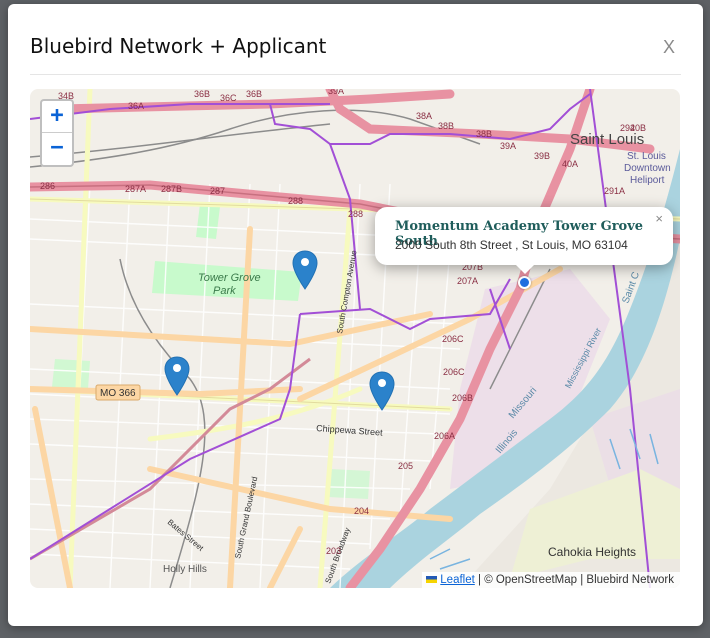 This screenshot has height=638, width=710. I want to click on label-downtown2: Downtown, so click(647, 168).